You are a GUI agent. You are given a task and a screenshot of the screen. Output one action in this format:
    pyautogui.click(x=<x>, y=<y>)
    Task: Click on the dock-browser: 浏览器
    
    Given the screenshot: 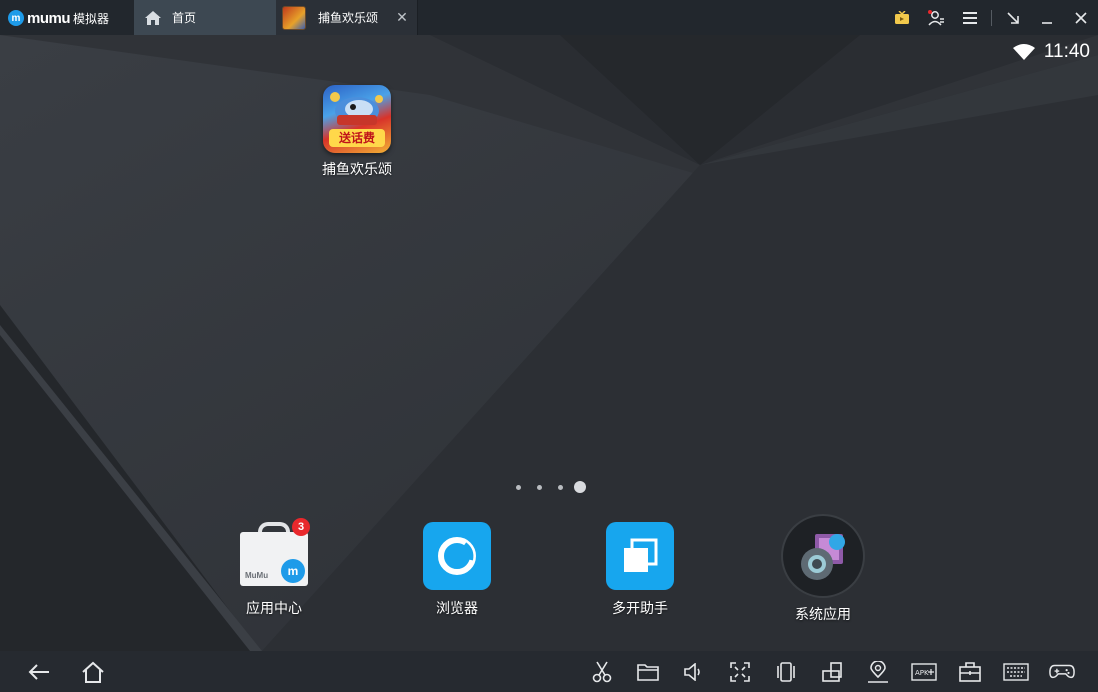 What is the action you would take?
    pyautogui.click(x=457, y=570)
    